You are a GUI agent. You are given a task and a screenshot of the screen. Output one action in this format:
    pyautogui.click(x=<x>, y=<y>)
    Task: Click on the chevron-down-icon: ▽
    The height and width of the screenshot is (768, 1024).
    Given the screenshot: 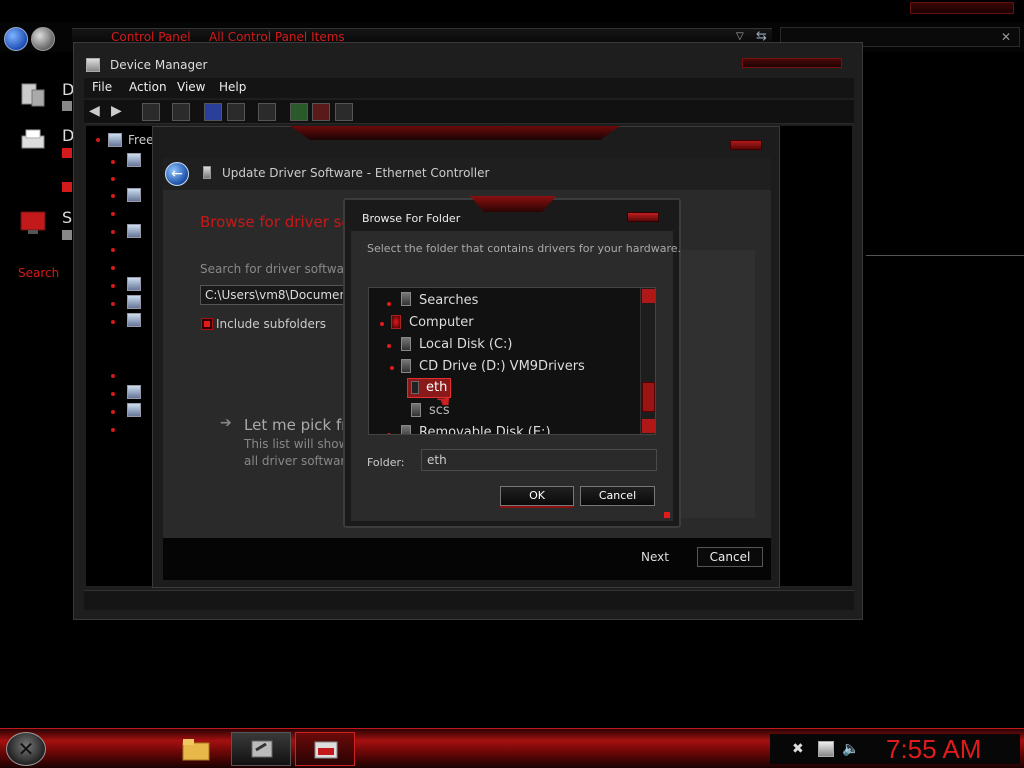 What is the action you would take?
    pyautogui.click(x=740, y=36)
    